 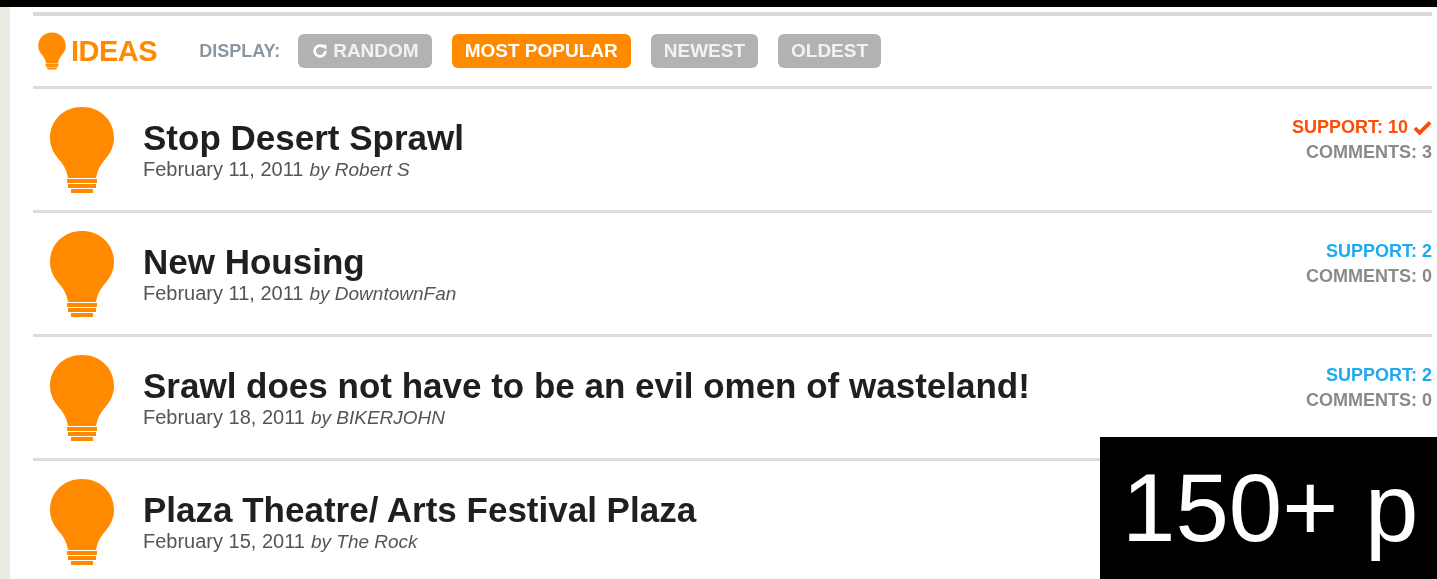 What do you see at coordinates (254, 262) in the screenshot?
I see `idea-title-link: New Housing` at bounding box center [254, 262].